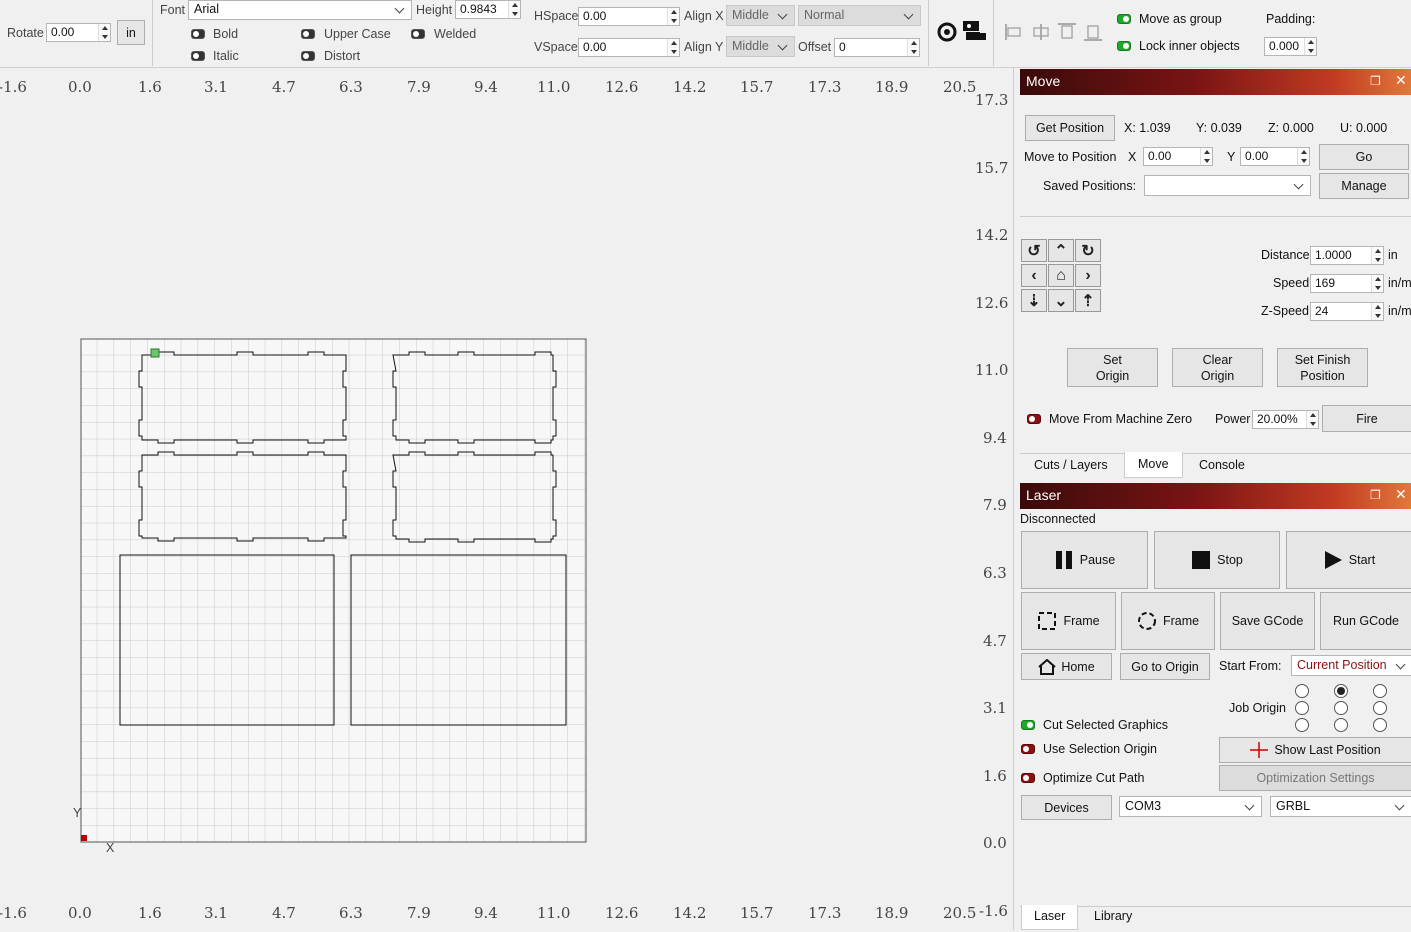 This screenshot has height=932, width=1411. Describe the element at coordinates (78, 32) in the screenshot. I see `rotate-input: 0.00` at that location.